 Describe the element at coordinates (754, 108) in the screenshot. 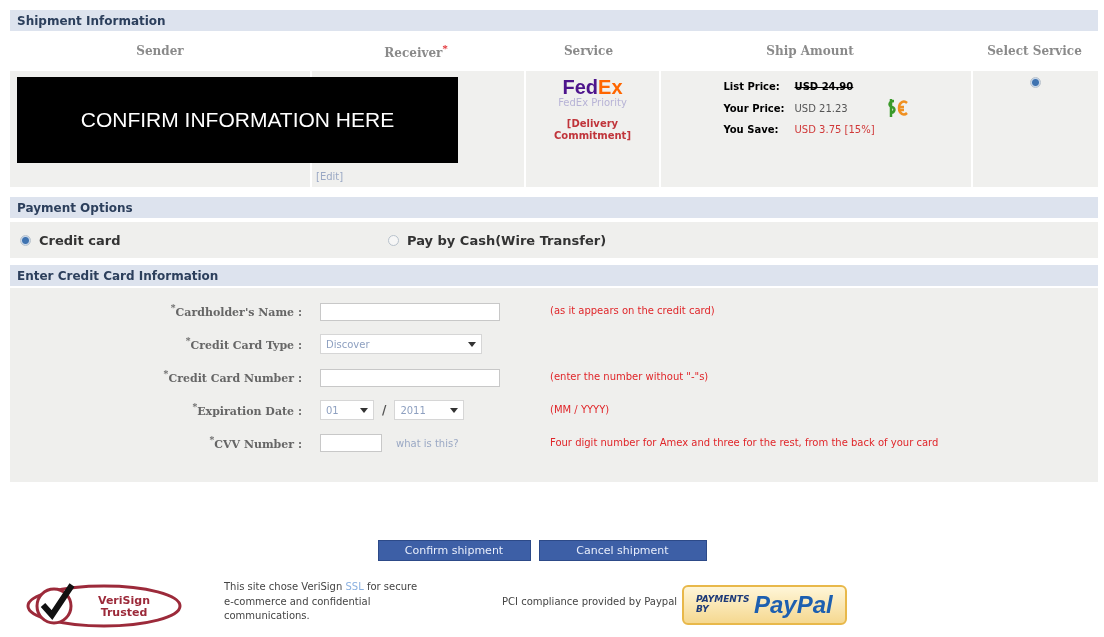

I see `price-label: Your Price:` at that location.